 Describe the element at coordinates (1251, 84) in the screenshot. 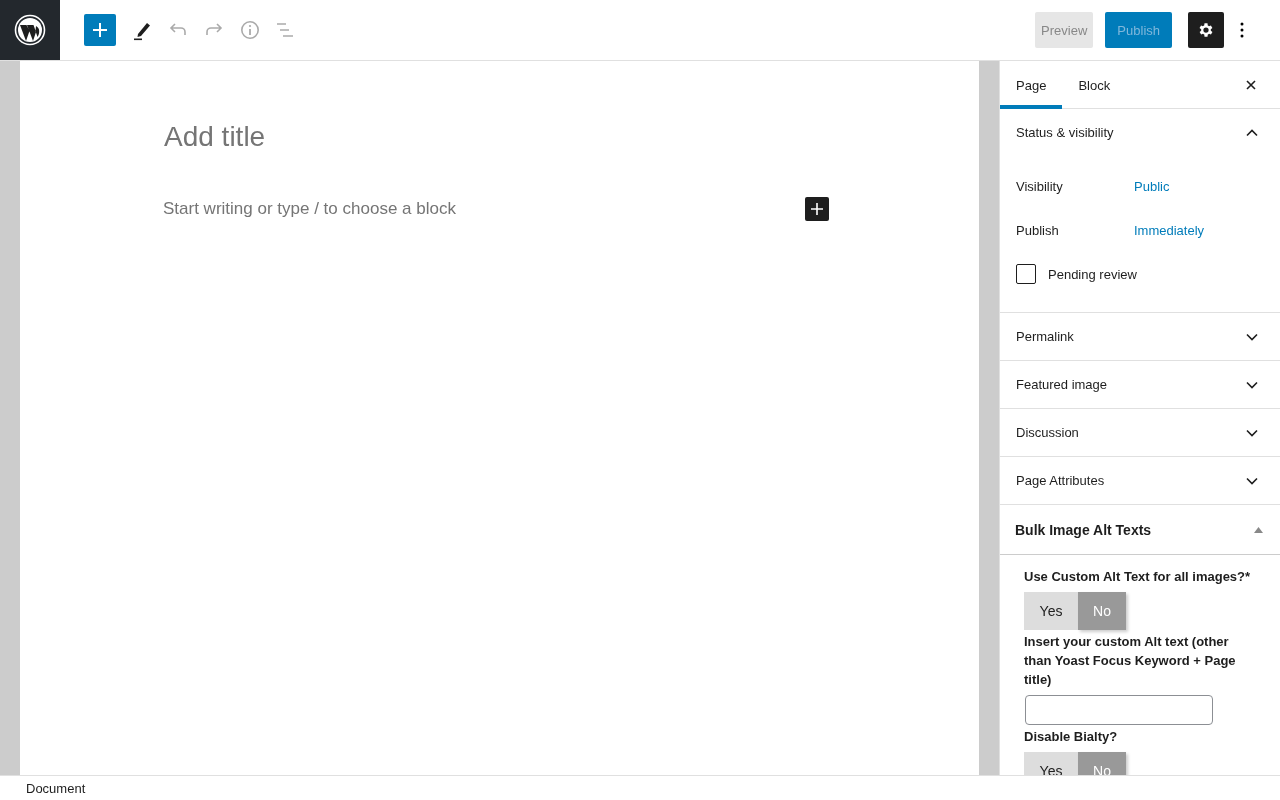

I see `close-icon` at that location.